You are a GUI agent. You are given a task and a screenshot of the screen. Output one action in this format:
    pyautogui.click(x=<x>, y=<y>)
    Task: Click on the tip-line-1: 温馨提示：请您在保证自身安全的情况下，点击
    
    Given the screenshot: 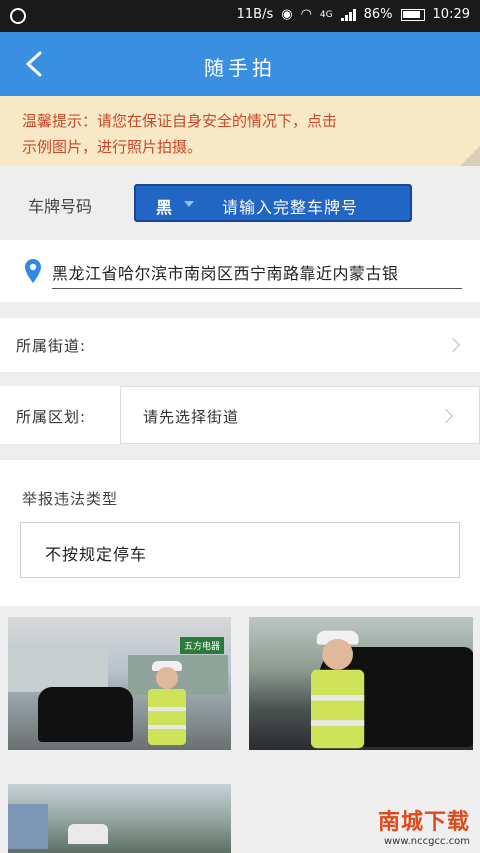 What is the action you would take?
    pyautogui.click(x=180, y=121)
    